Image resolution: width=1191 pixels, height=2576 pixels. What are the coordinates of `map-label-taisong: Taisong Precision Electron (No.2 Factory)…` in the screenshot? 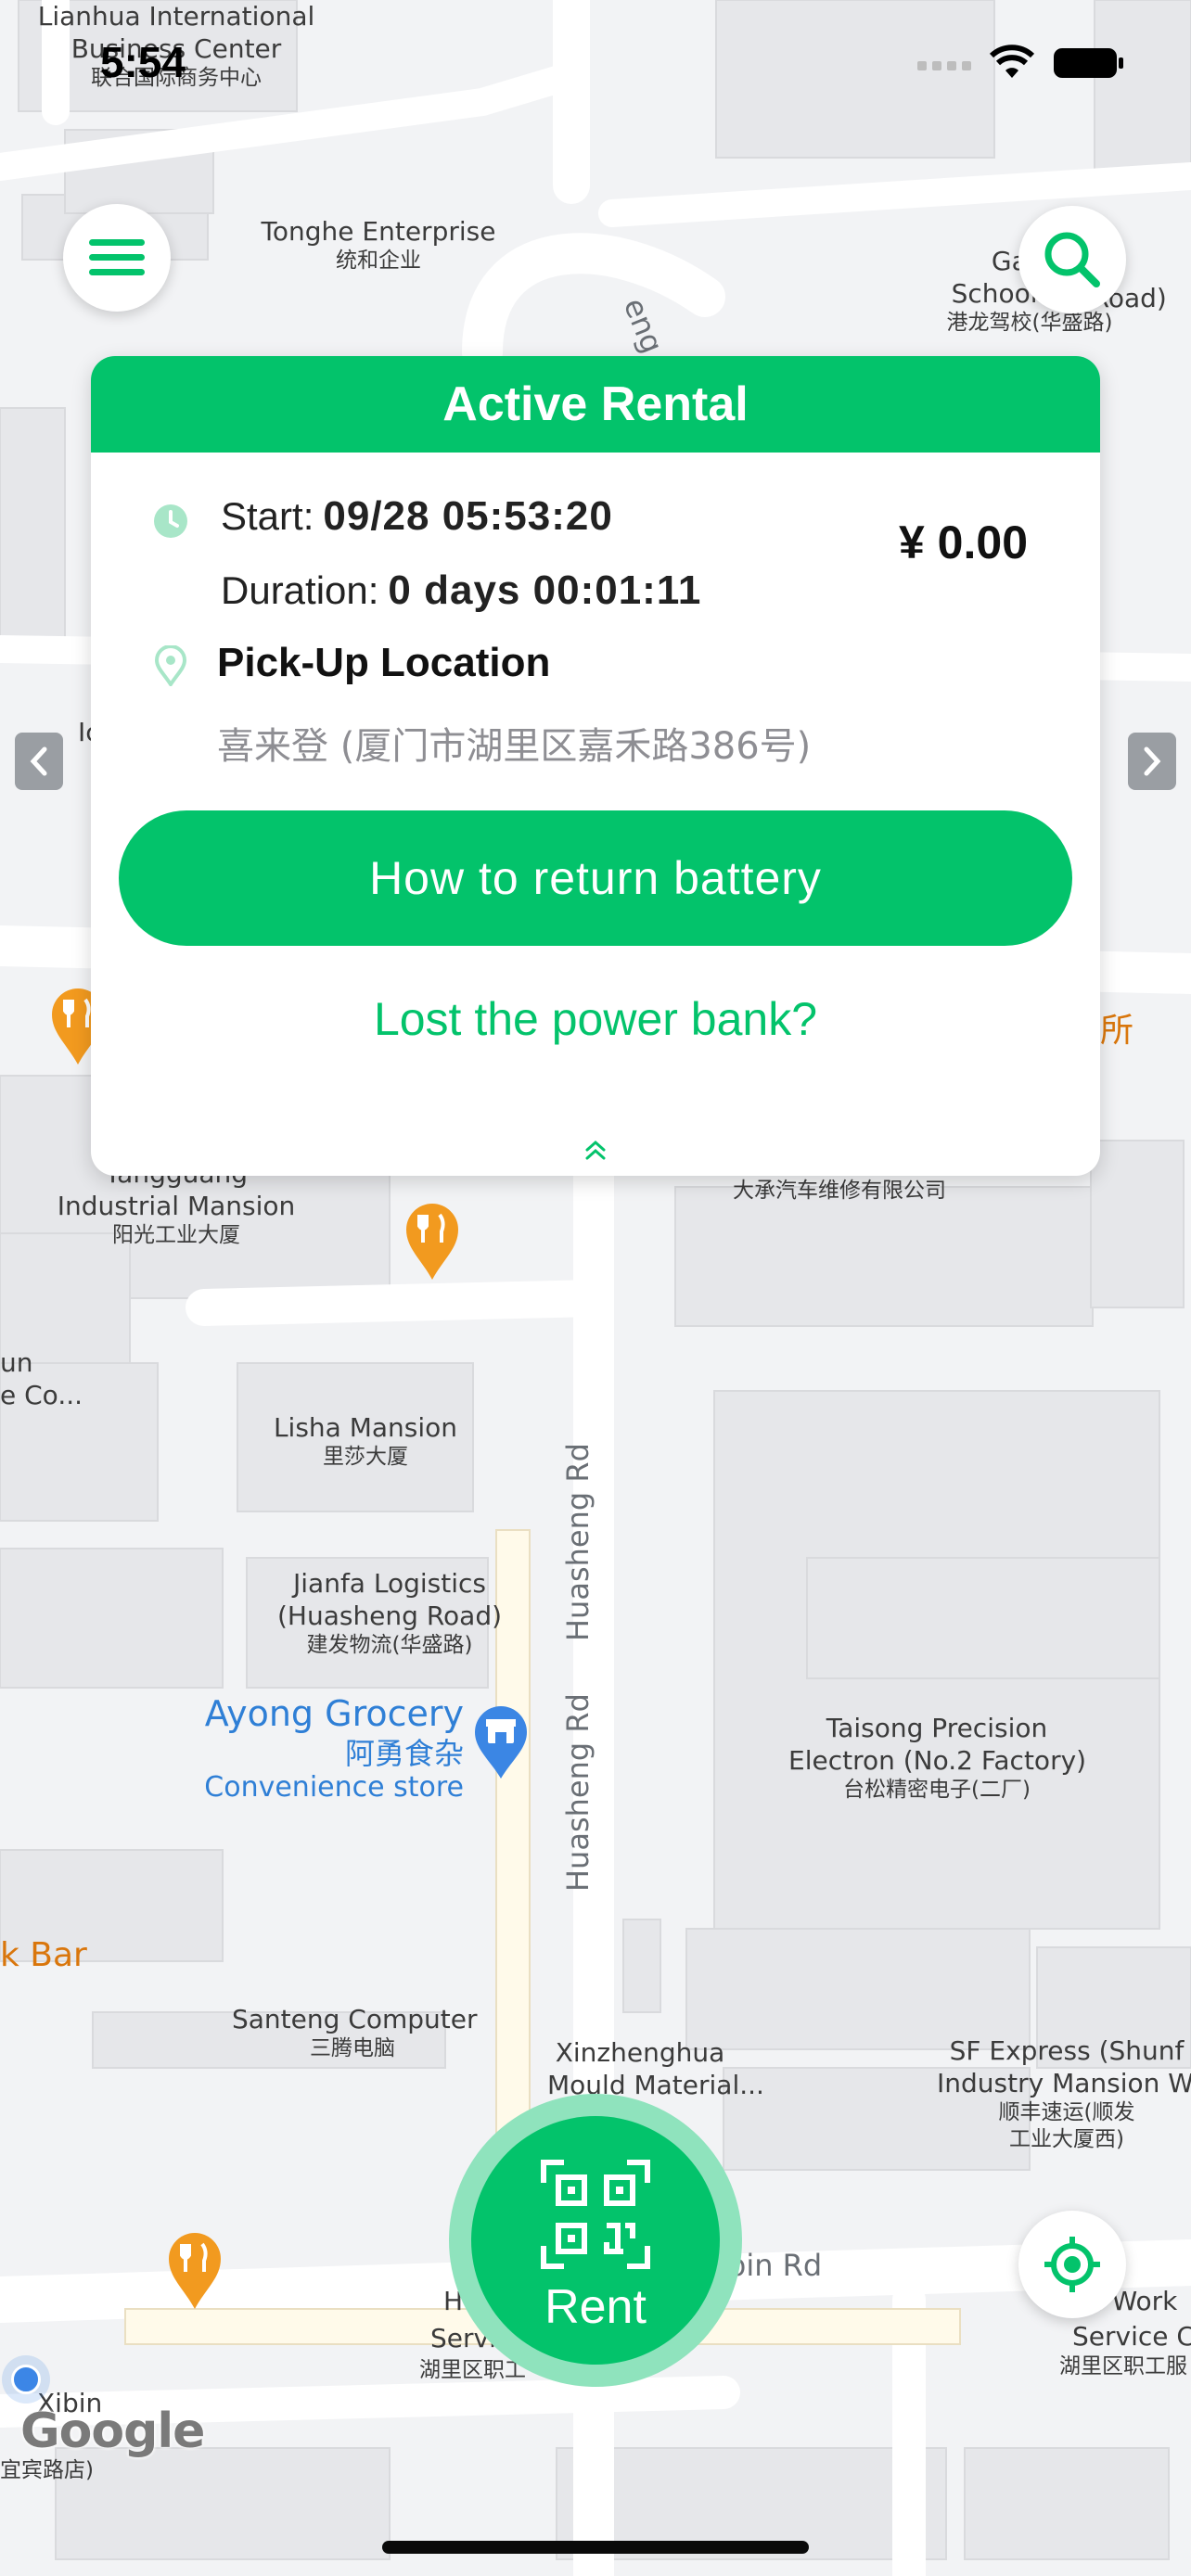 It's located at (937, 1758).